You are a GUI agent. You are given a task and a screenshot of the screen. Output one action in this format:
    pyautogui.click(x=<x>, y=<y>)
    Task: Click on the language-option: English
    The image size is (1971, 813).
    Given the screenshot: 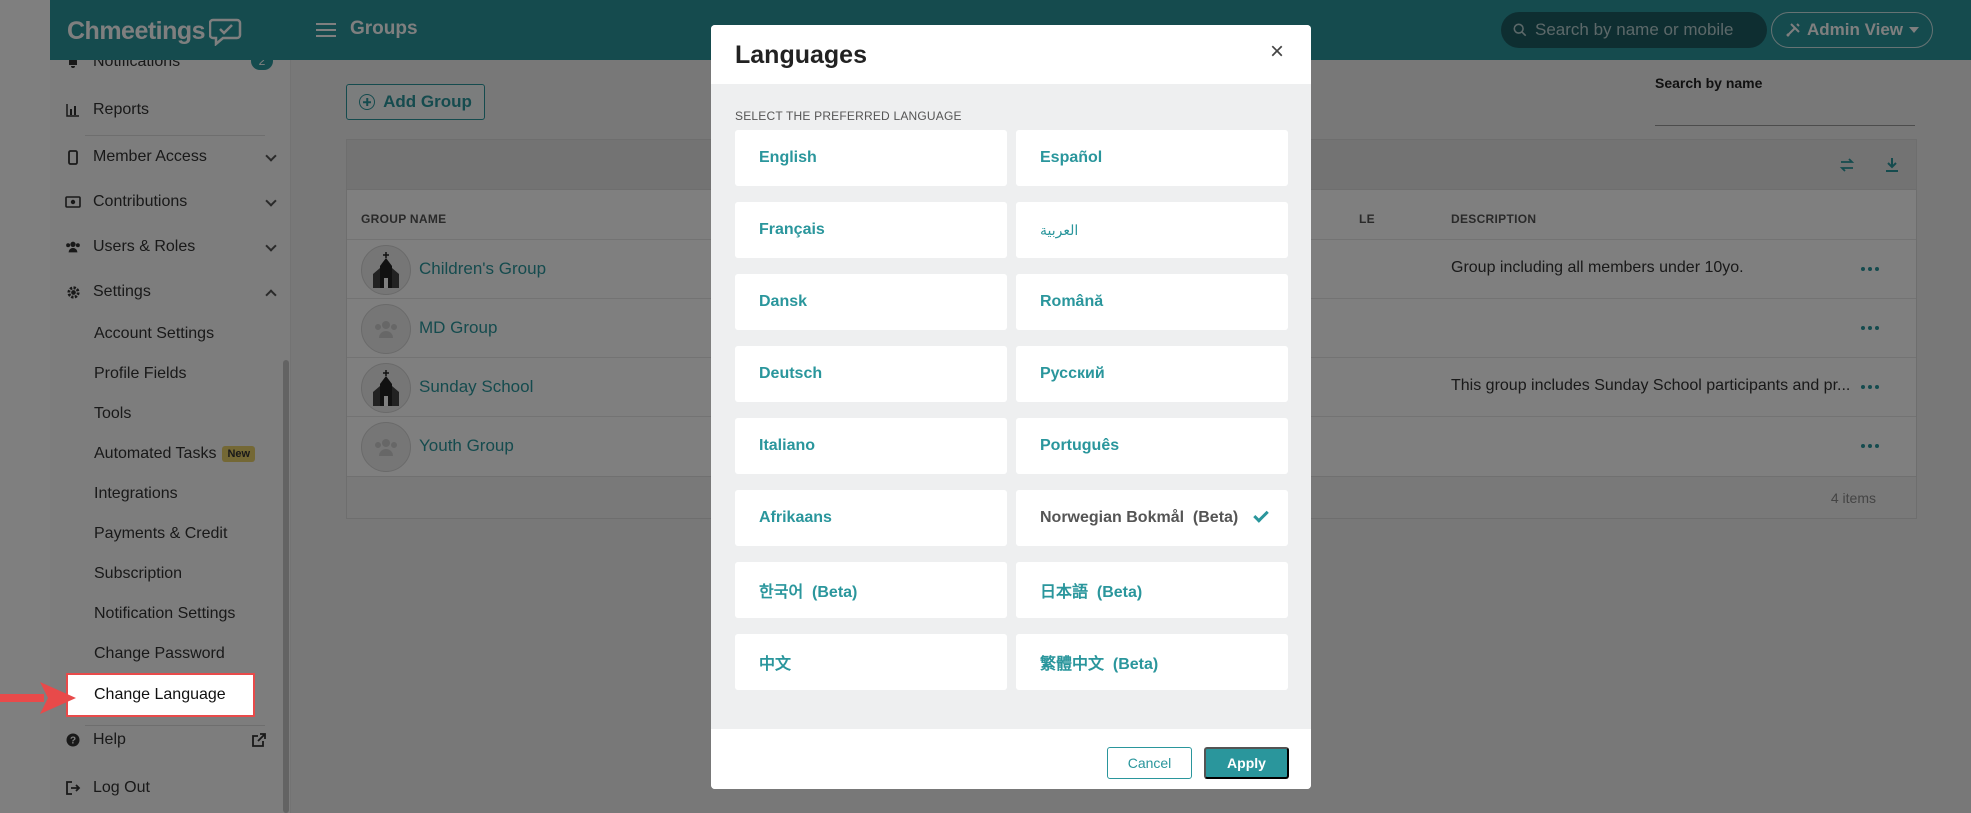 What is the action you would take?
    pyautogui.click(x=871, y=158)
    